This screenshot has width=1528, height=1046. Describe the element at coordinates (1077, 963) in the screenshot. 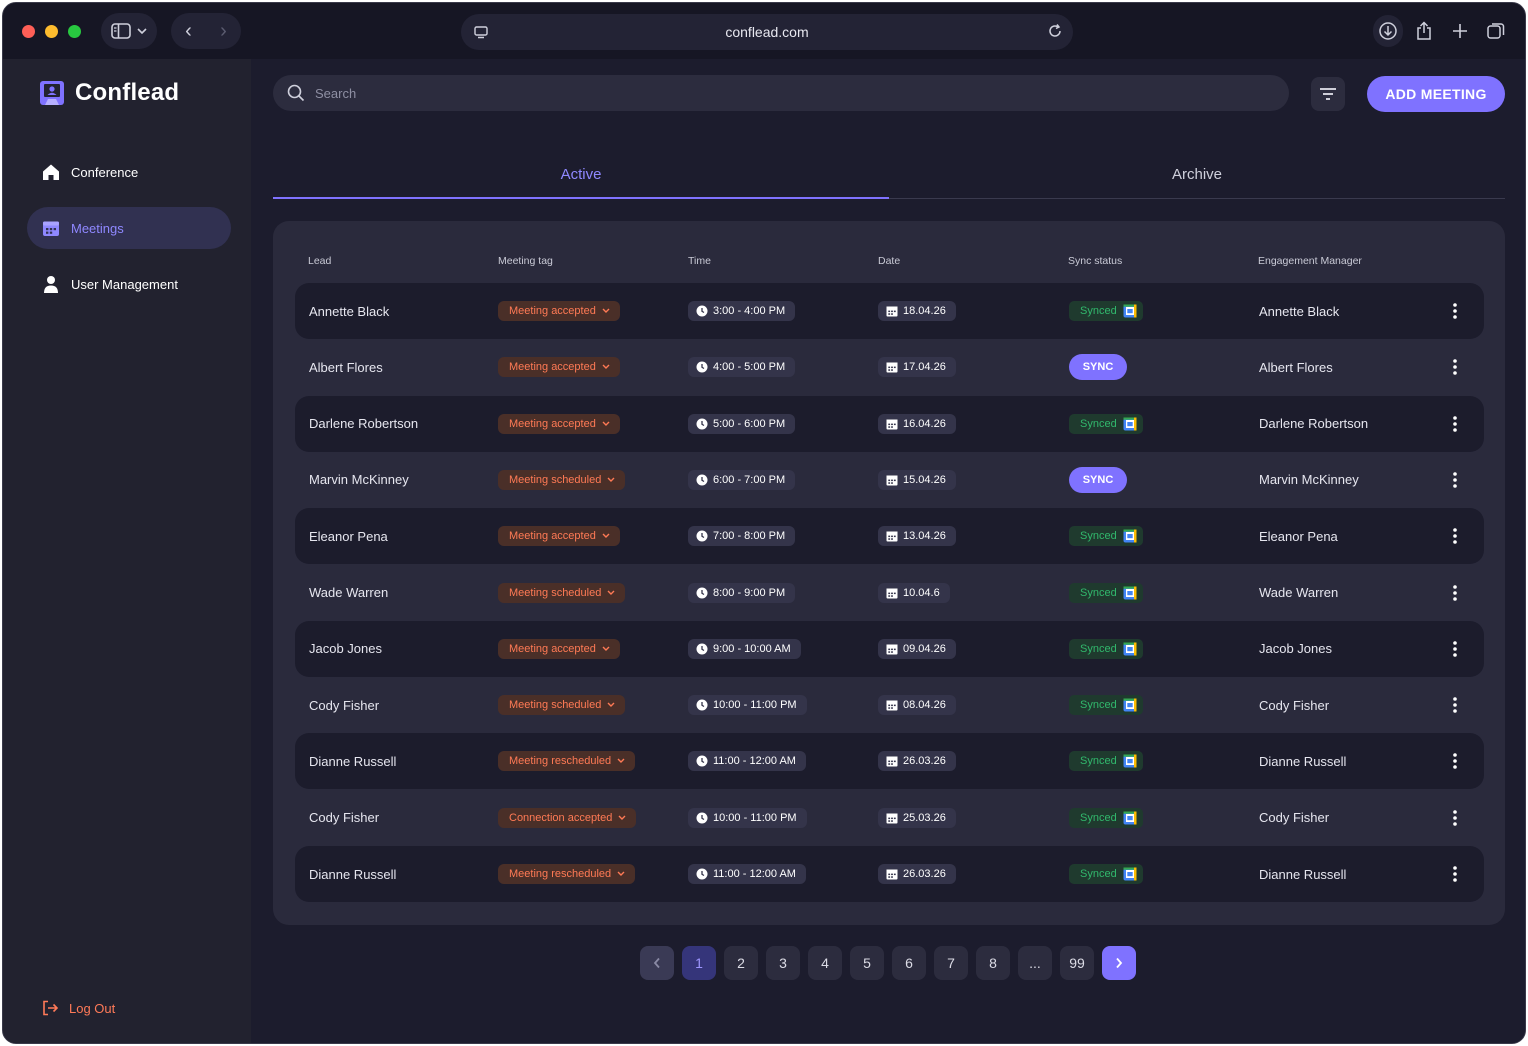

I see `page-button: 99` at that location.